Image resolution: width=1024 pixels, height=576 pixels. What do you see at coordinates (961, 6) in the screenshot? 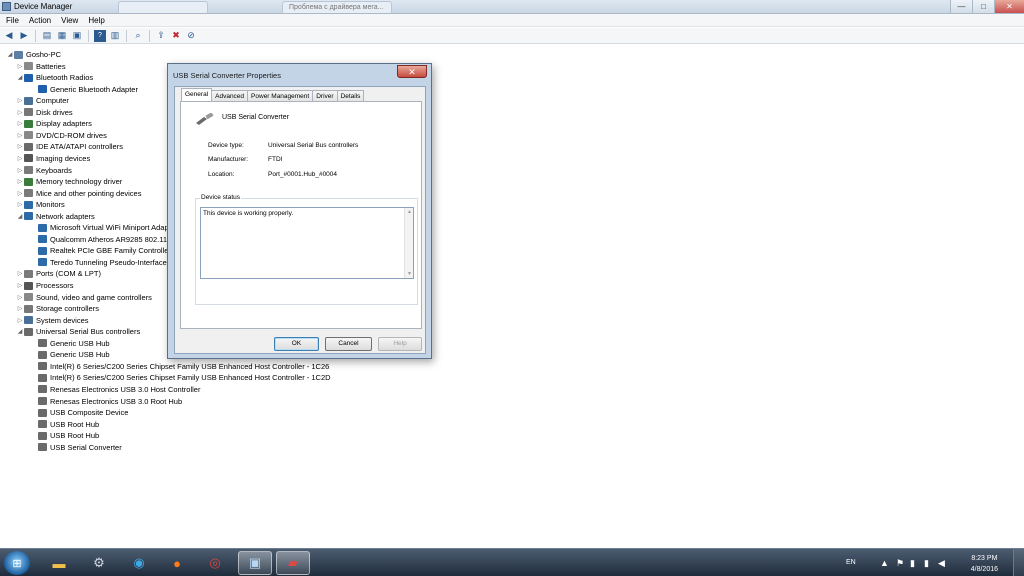
I see `minimize-button: —` at bounding box center [961, 6].